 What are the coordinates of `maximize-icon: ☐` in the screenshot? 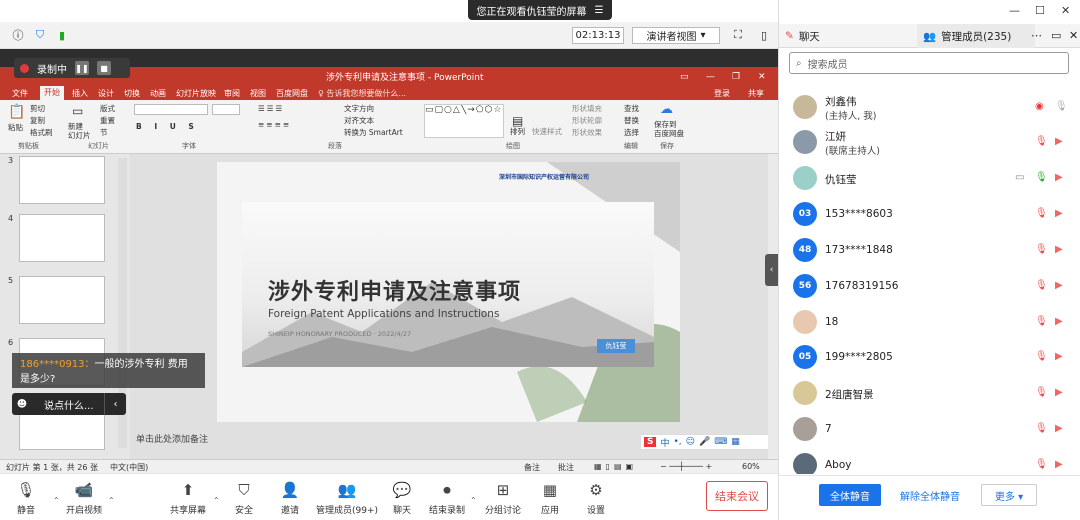 It's located at (1040, 10).